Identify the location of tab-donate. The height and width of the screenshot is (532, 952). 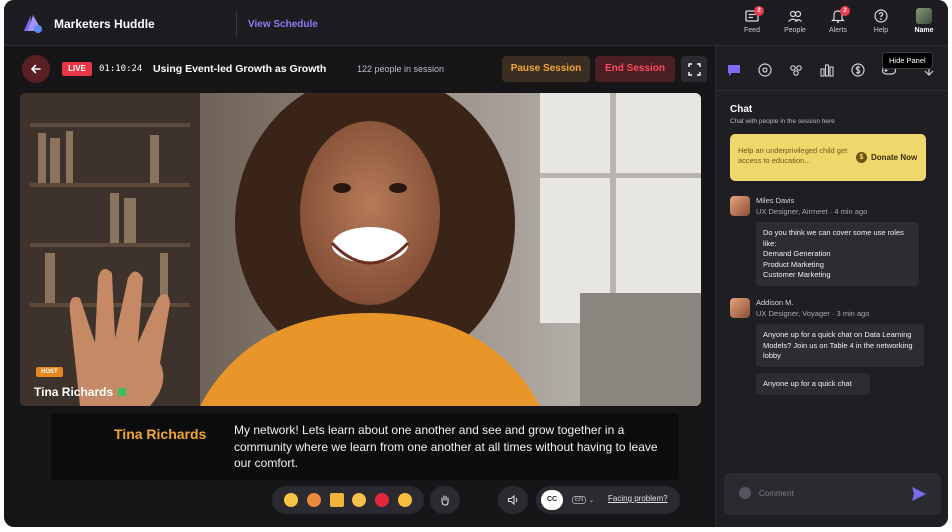
(859, 70).